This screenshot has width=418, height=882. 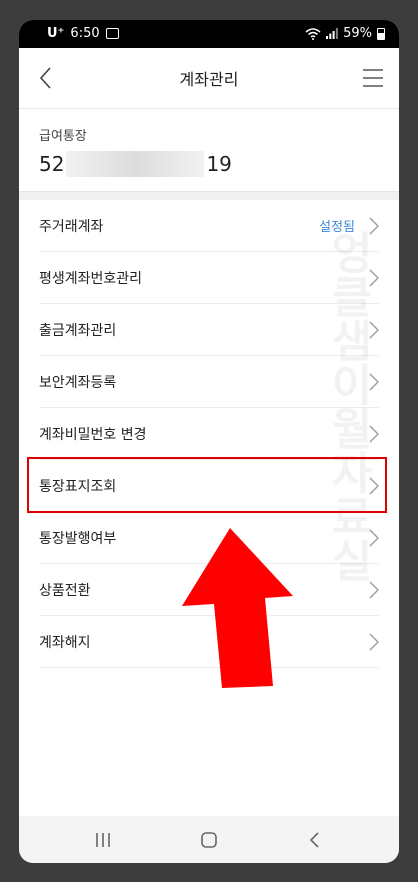 I want to click on account-number-prefix: 52, so click(x=52, y=164).